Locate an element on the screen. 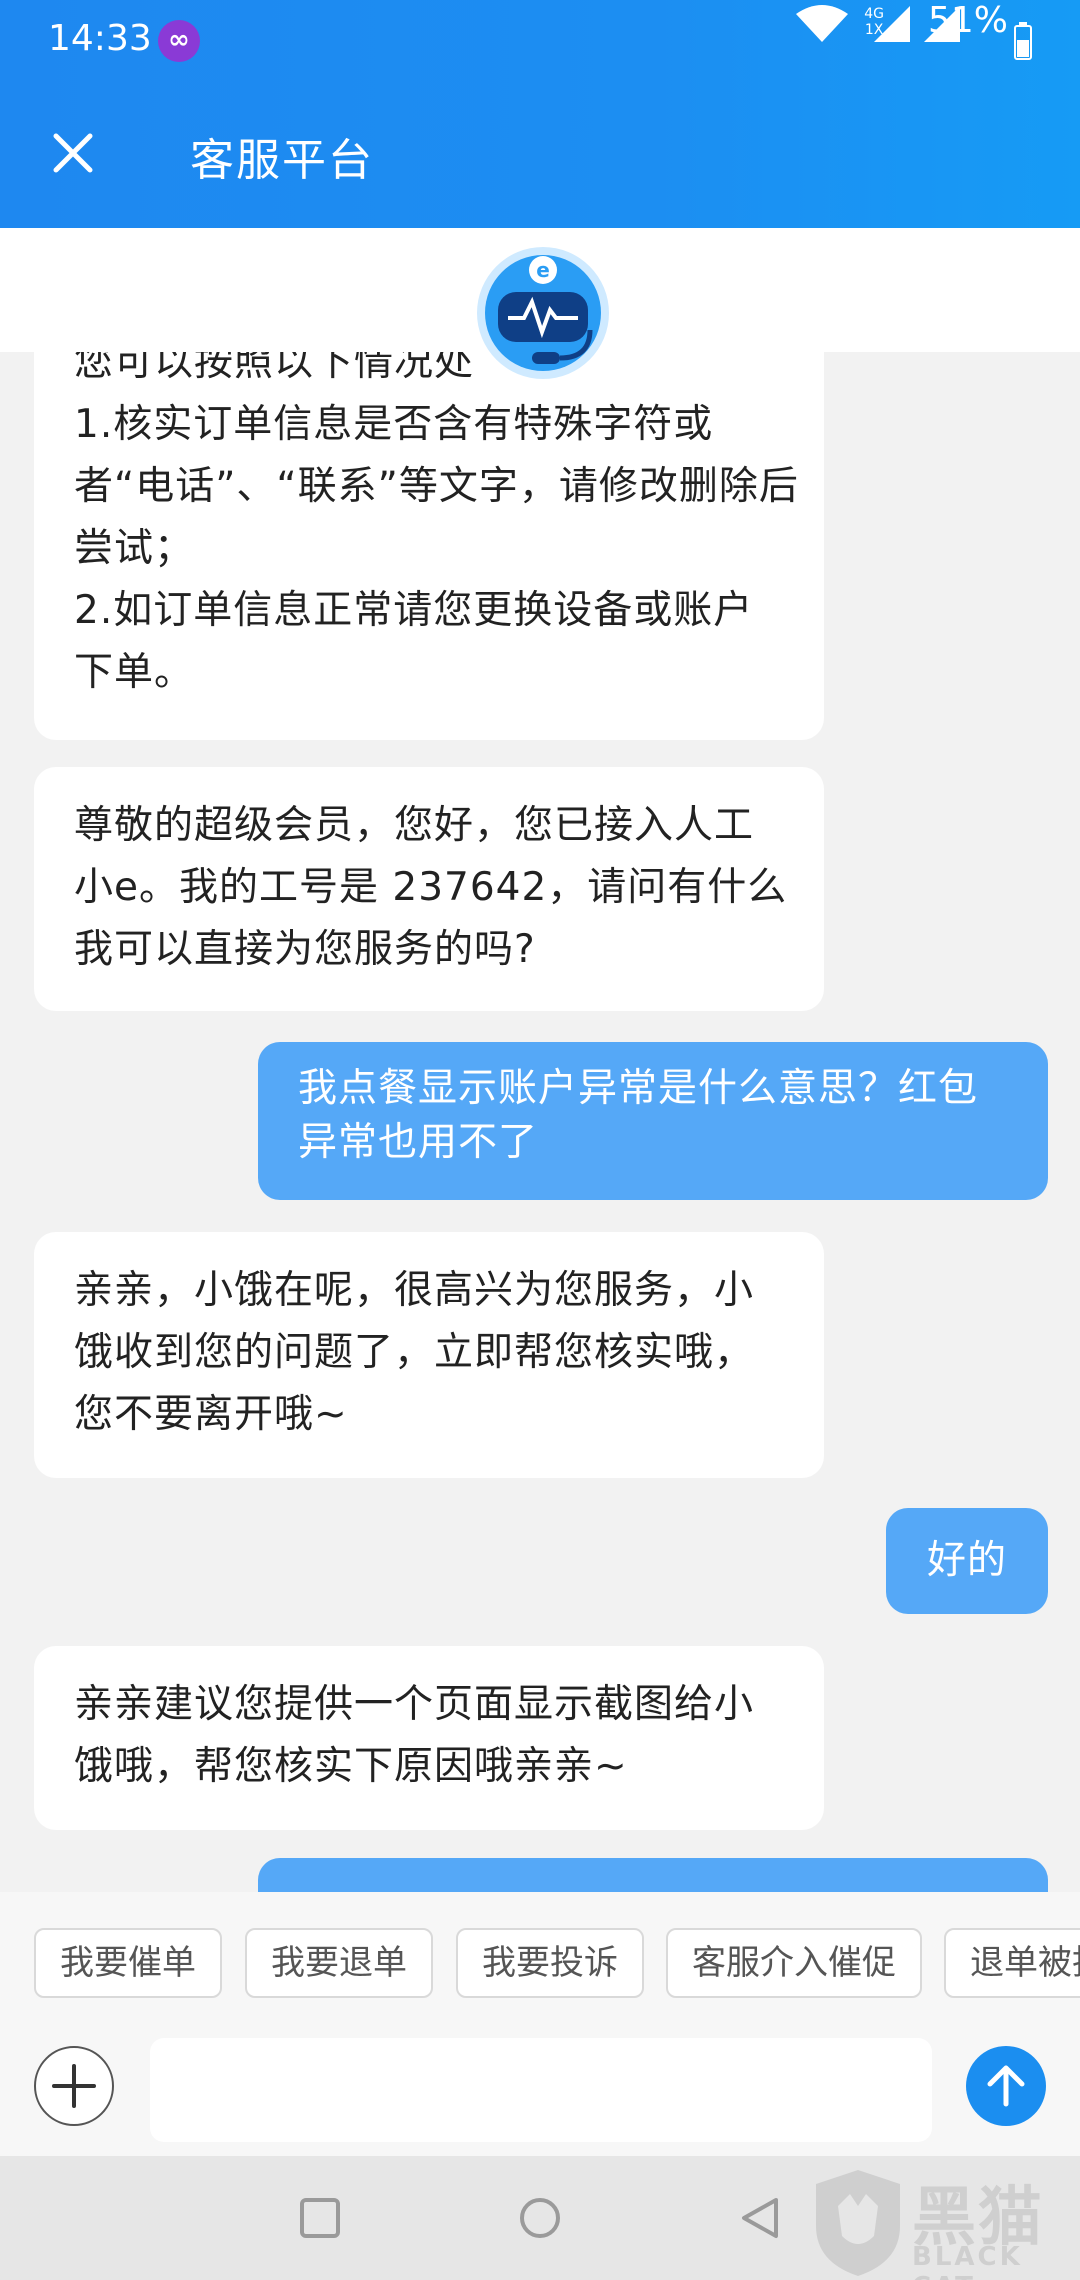 The height and width of the screenshot is (2280, 1080). signal-icon is located at coordinates (892, 24).